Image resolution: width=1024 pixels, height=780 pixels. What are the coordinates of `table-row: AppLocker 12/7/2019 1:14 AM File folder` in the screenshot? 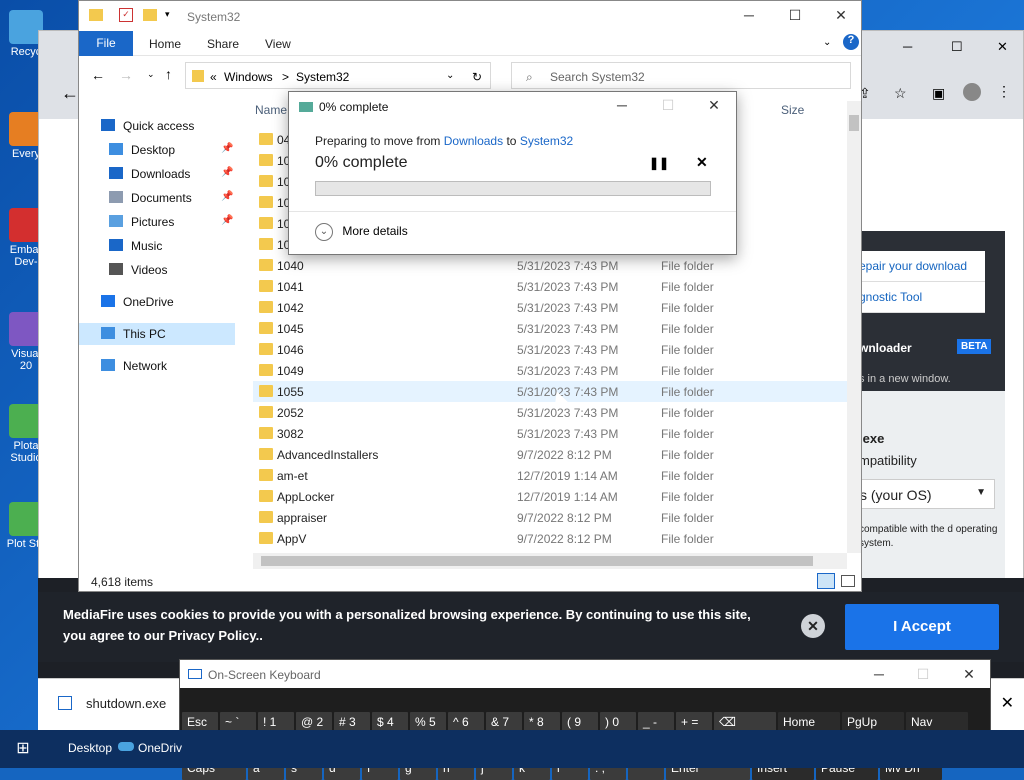 It's located at (550, 496).